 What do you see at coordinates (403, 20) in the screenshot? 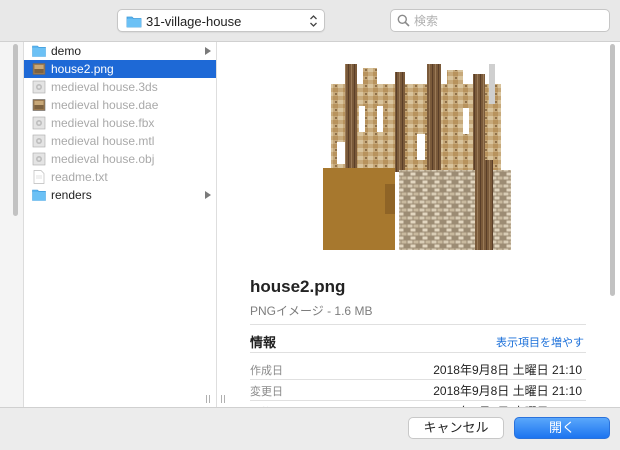
I see `search-icon` at bounding box center [403, 20].